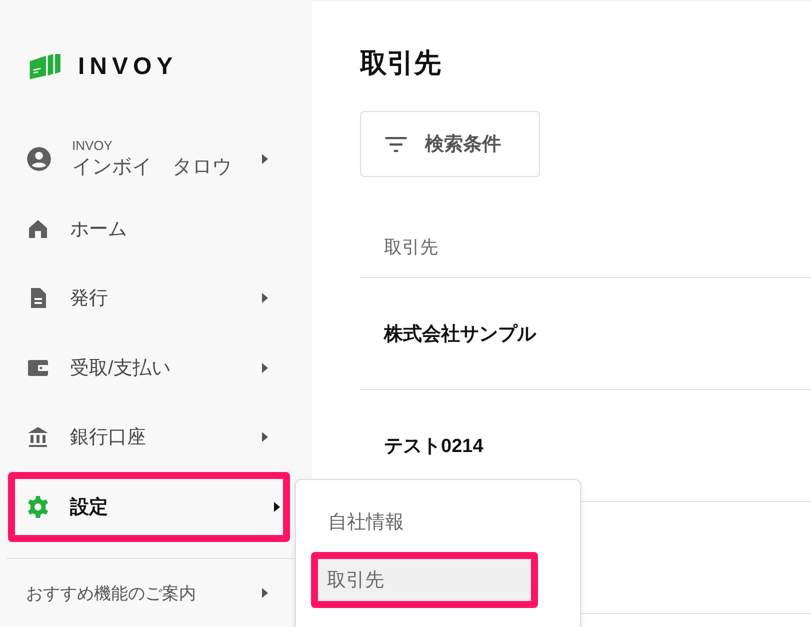 The width and height of the screenshot is (811, 627). I want to click on gear-icon, so click(38, 506).